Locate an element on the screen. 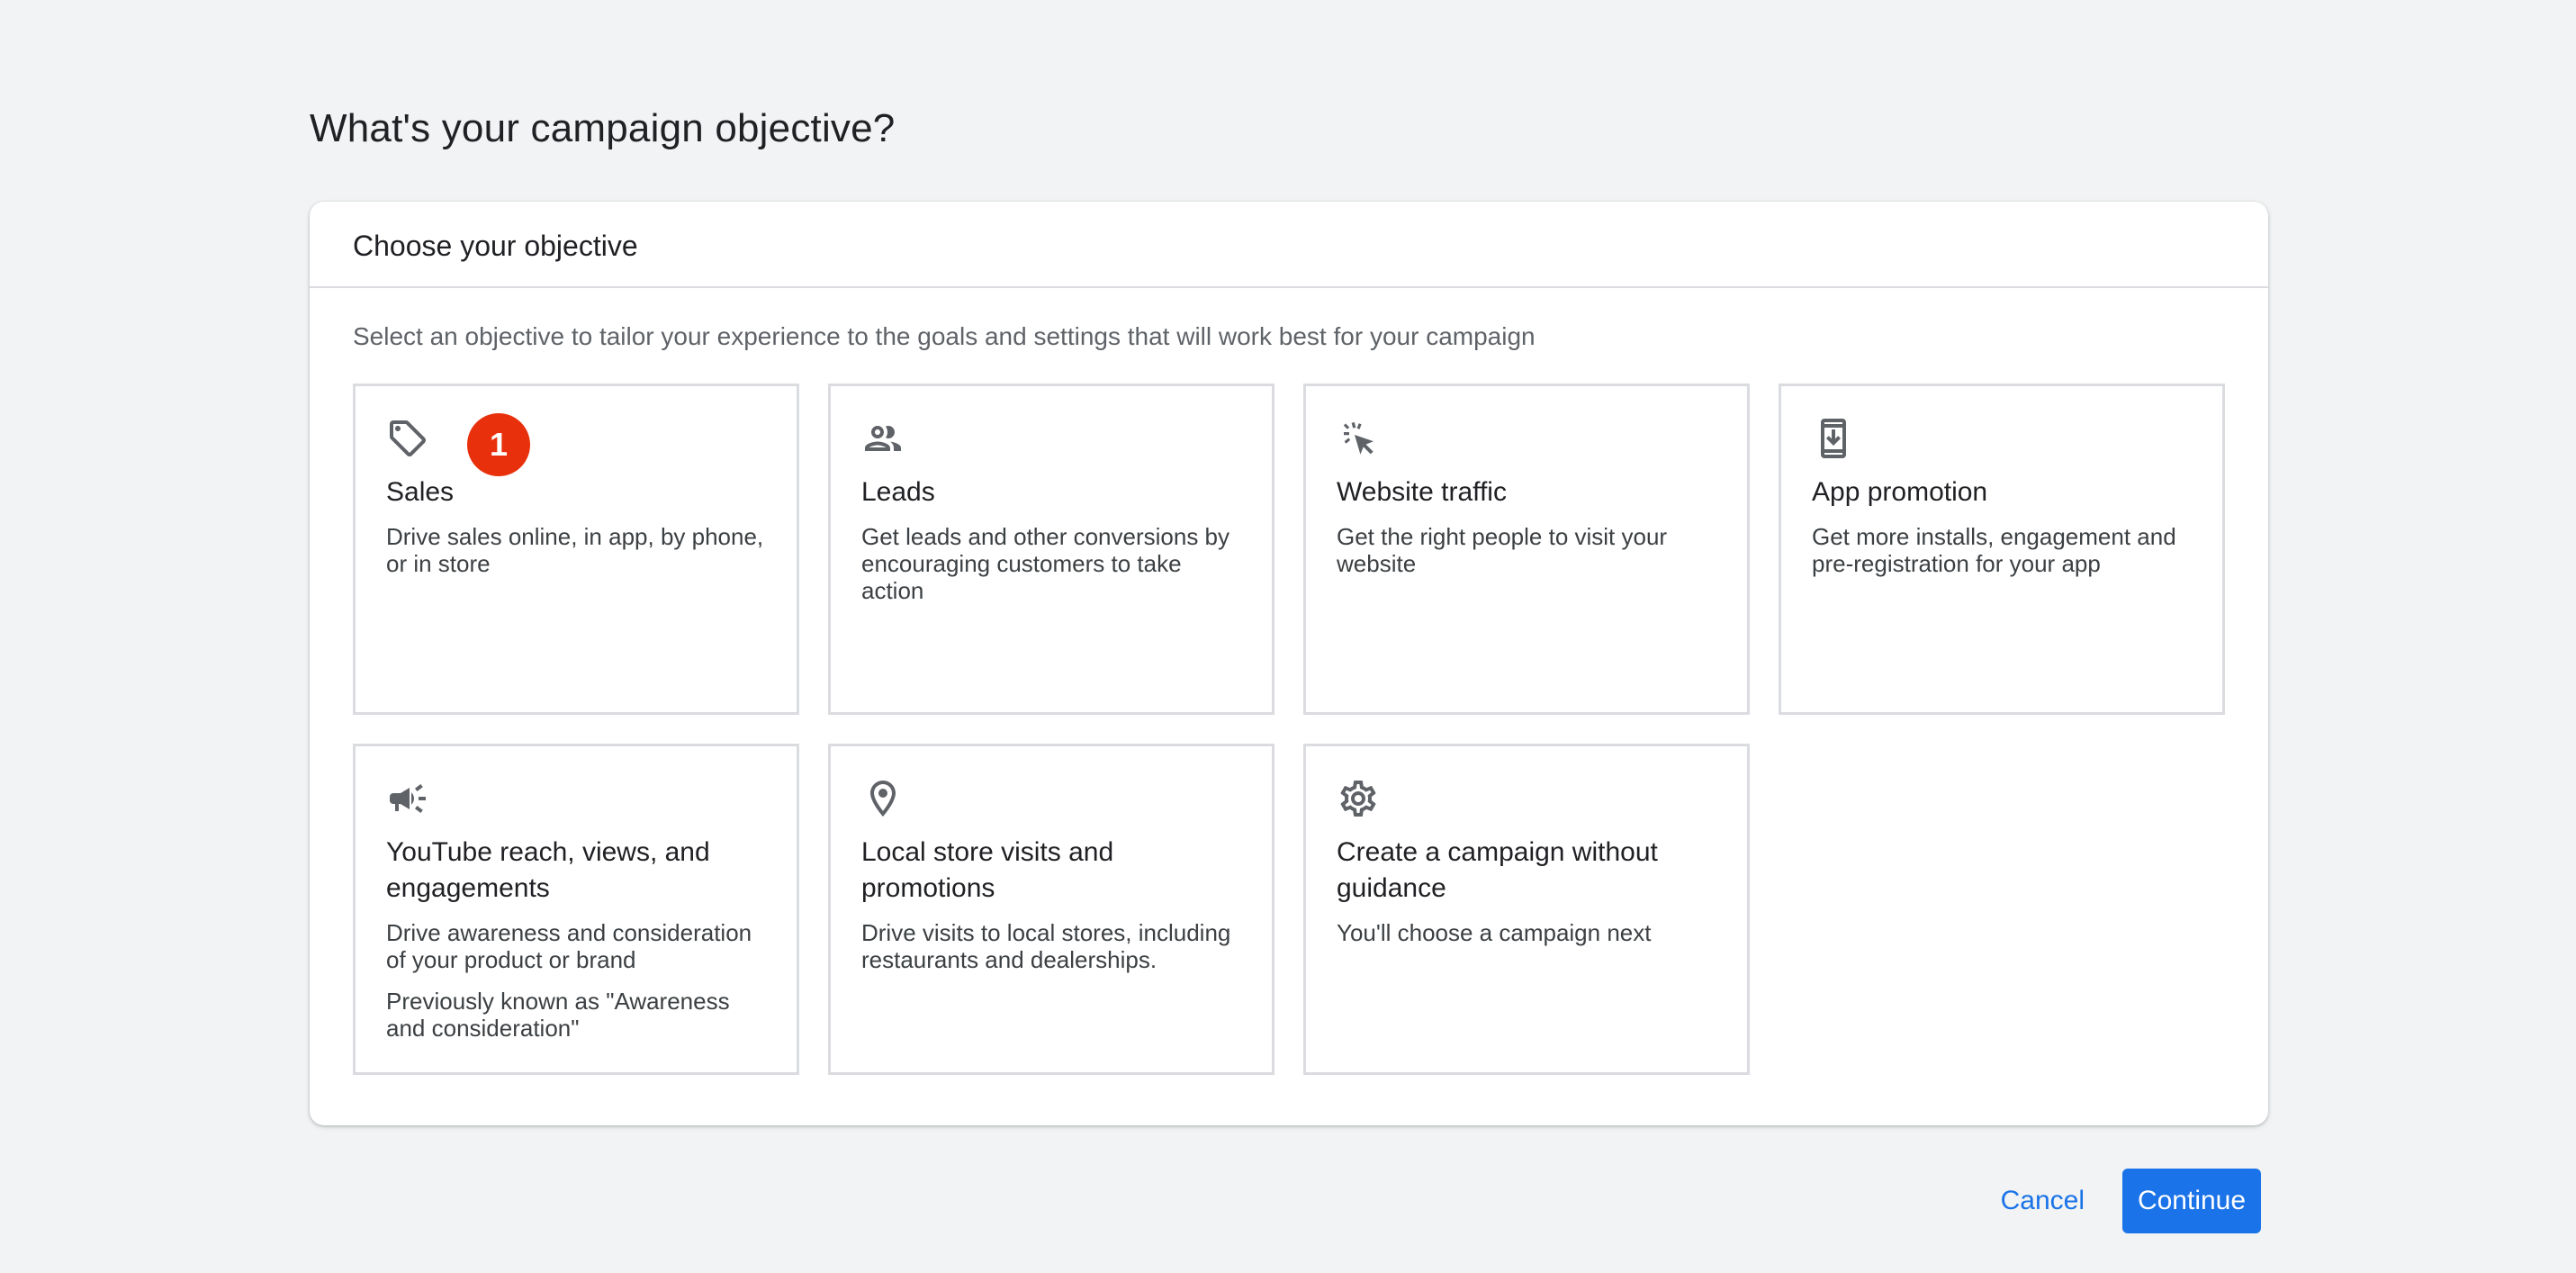  card-title: Leads is located at coordinates (898, 492).